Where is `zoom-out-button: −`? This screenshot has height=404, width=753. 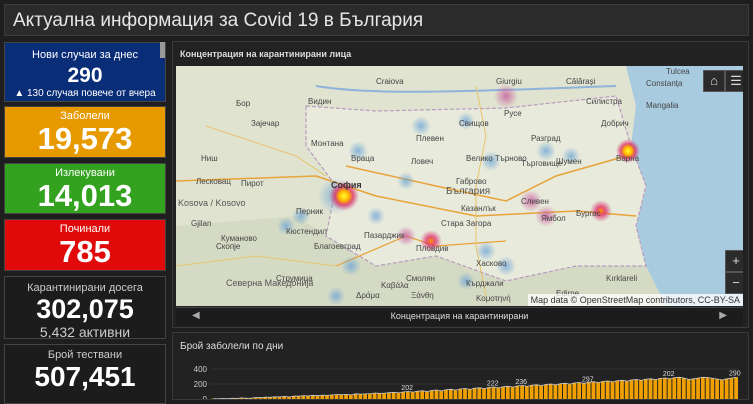 zoom-out-button: − is located at coordinates (734, 283).